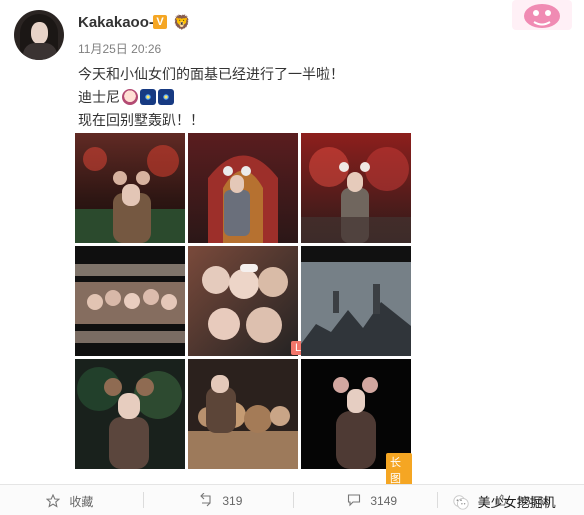  I want to click on caption-line-2: 迪士尼, so click(126, 97).